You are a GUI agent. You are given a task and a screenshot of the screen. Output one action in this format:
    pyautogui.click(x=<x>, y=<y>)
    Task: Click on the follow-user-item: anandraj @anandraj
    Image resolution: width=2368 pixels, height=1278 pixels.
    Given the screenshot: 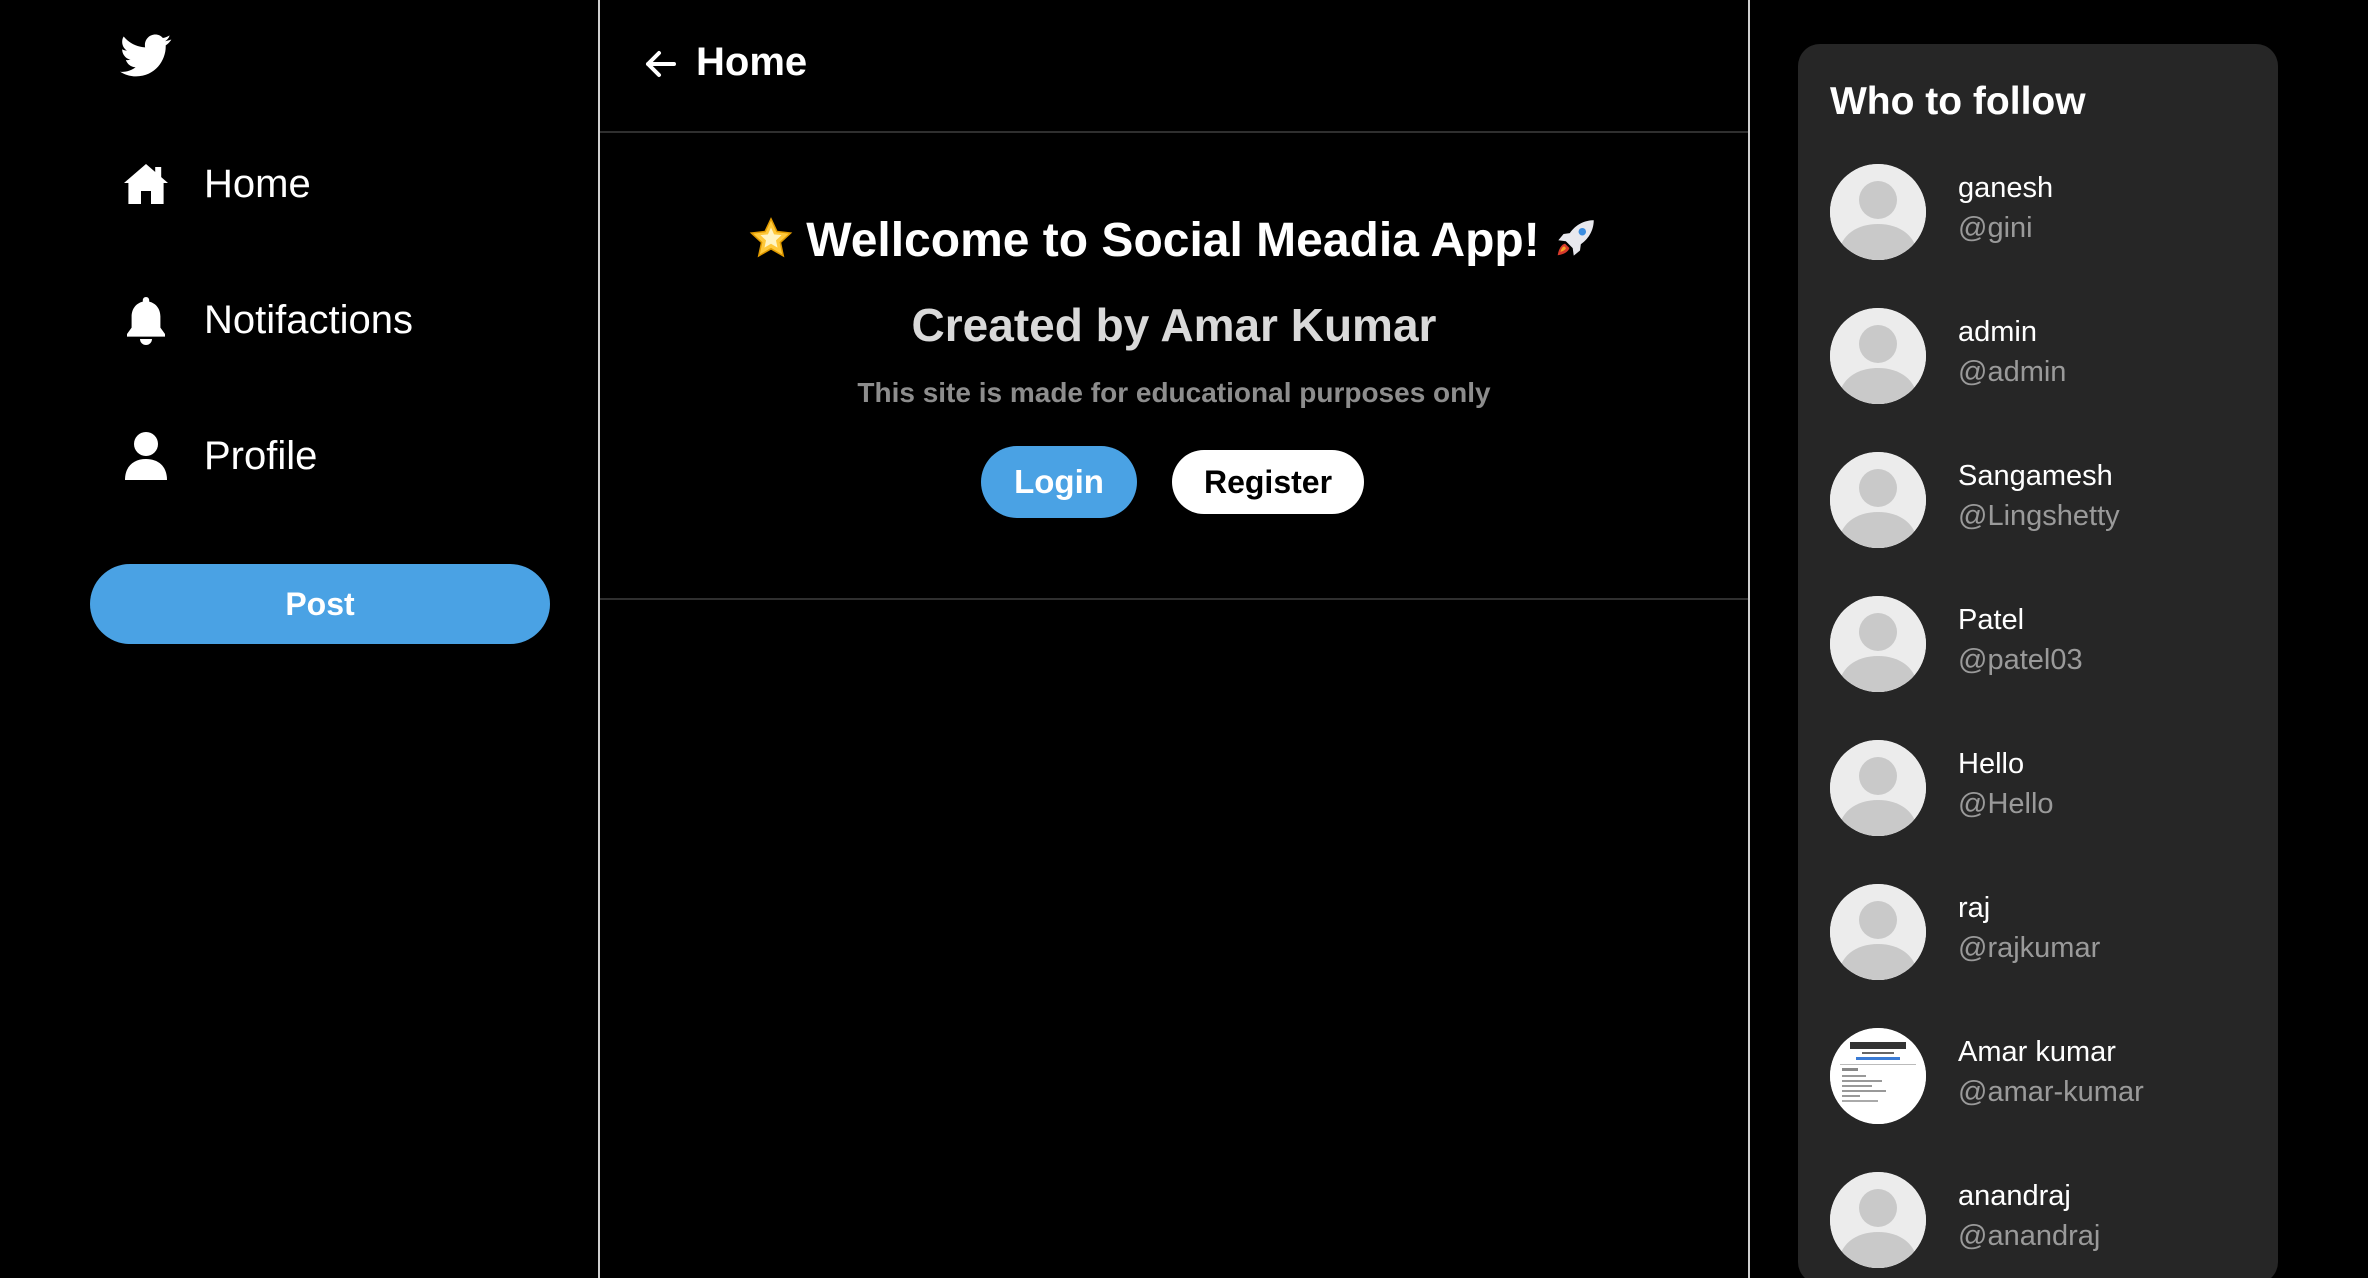 What is the action you would take?
    pyautogui.click(x=2040, y=1222)
    